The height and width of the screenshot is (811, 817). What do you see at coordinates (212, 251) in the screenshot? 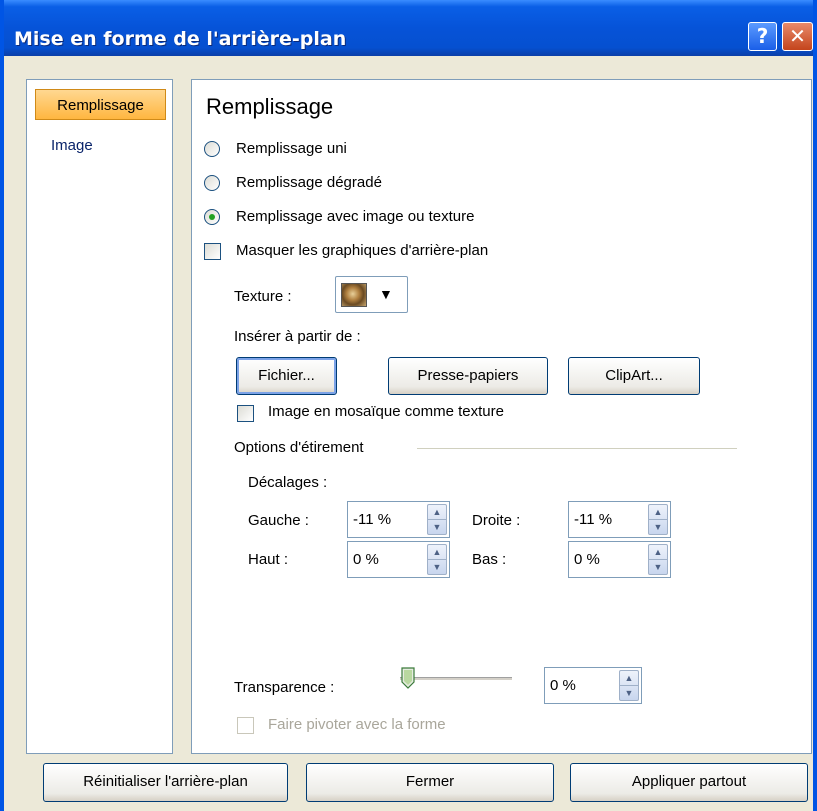
I see `hide-background-graphics-checkbox` at bounding box center [212, 251].